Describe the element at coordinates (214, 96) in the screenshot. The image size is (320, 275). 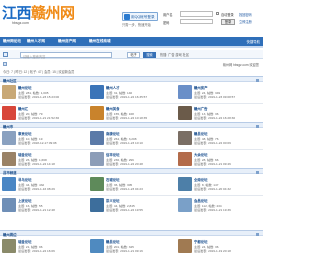
I see `forum-last-post: 最后发表: 2019-1-23 09:08:57` at that location.